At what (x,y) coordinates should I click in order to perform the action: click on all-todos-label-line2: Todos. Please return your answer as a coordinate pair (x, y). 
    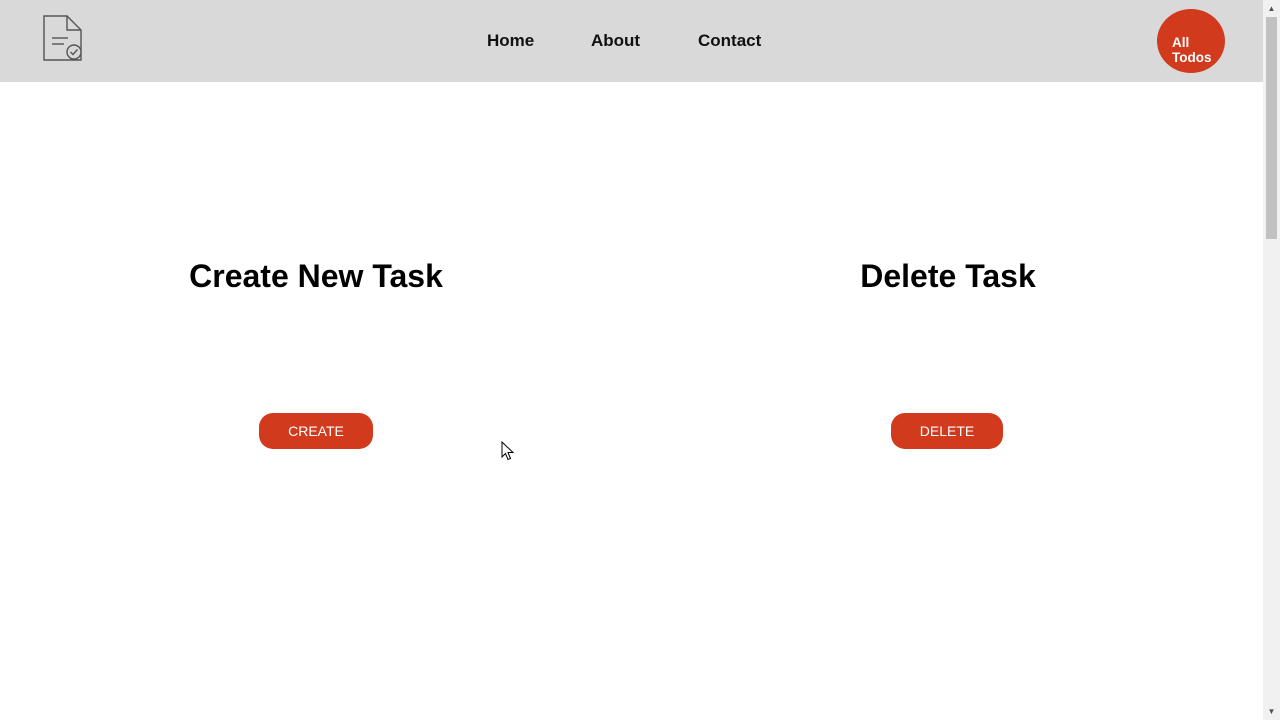
    Looking at the image, I should click on (1192, 57).